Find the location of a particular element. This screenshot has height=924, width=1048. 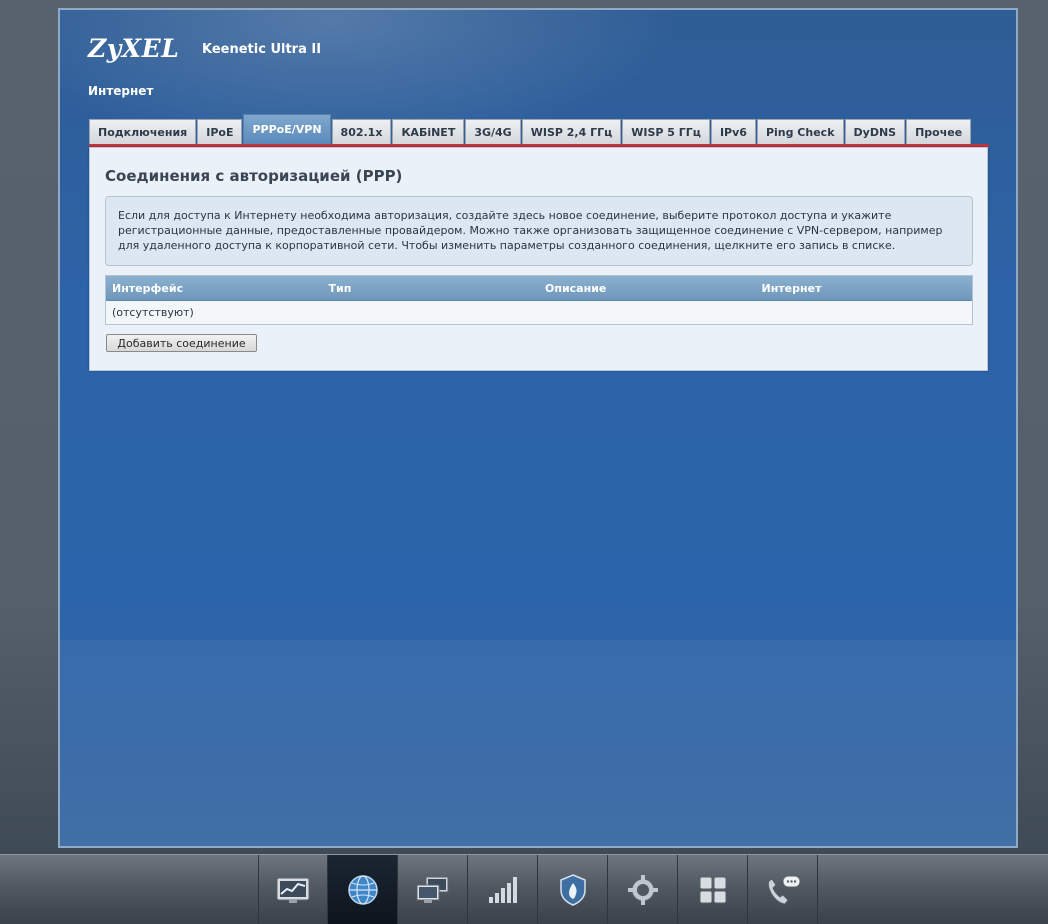

column-description: Описание is located at coordinates (647, 288).